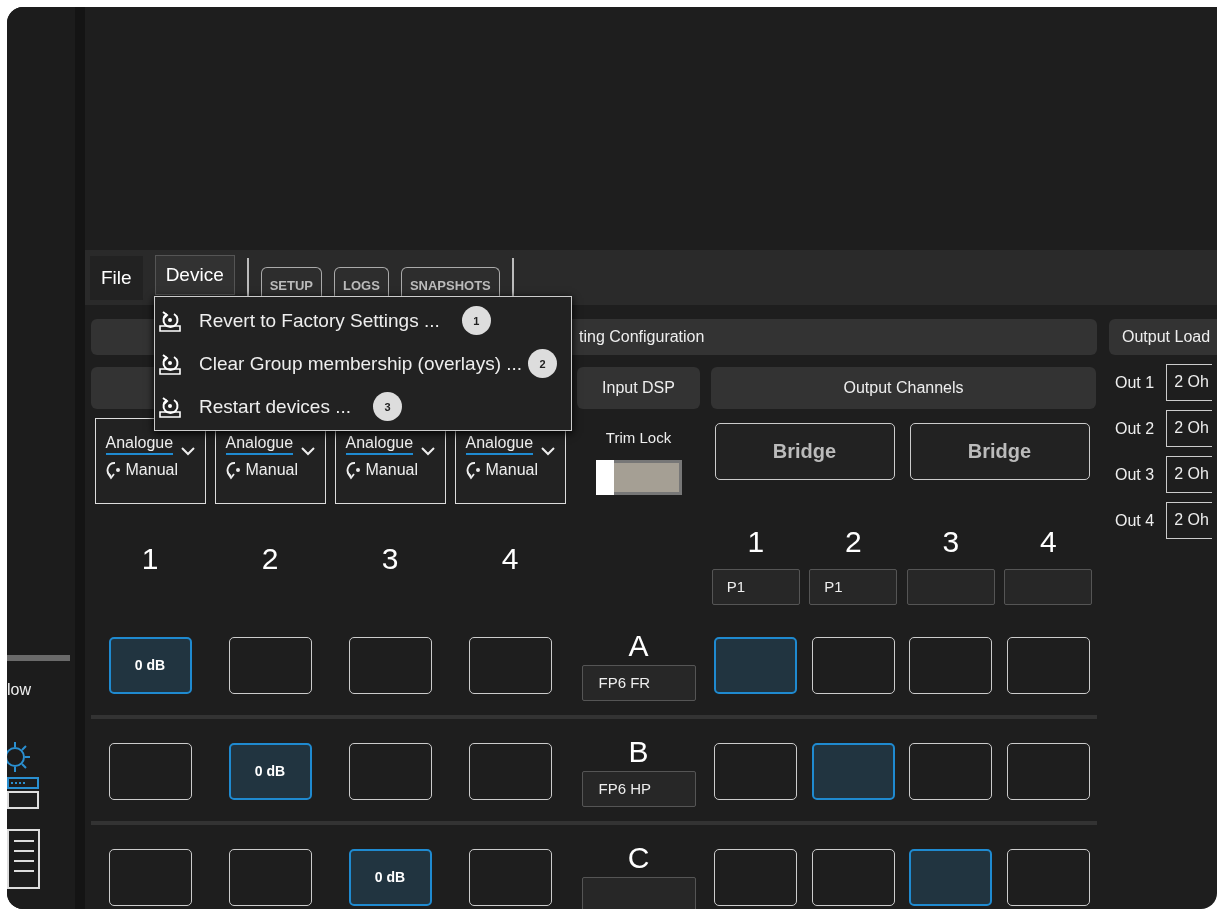 This screenshot has height=909, width=1217. What do you see at coordinates (638, 646) in the screenshot?
I see `zone-letter: A` at bounding box center [638, 646].